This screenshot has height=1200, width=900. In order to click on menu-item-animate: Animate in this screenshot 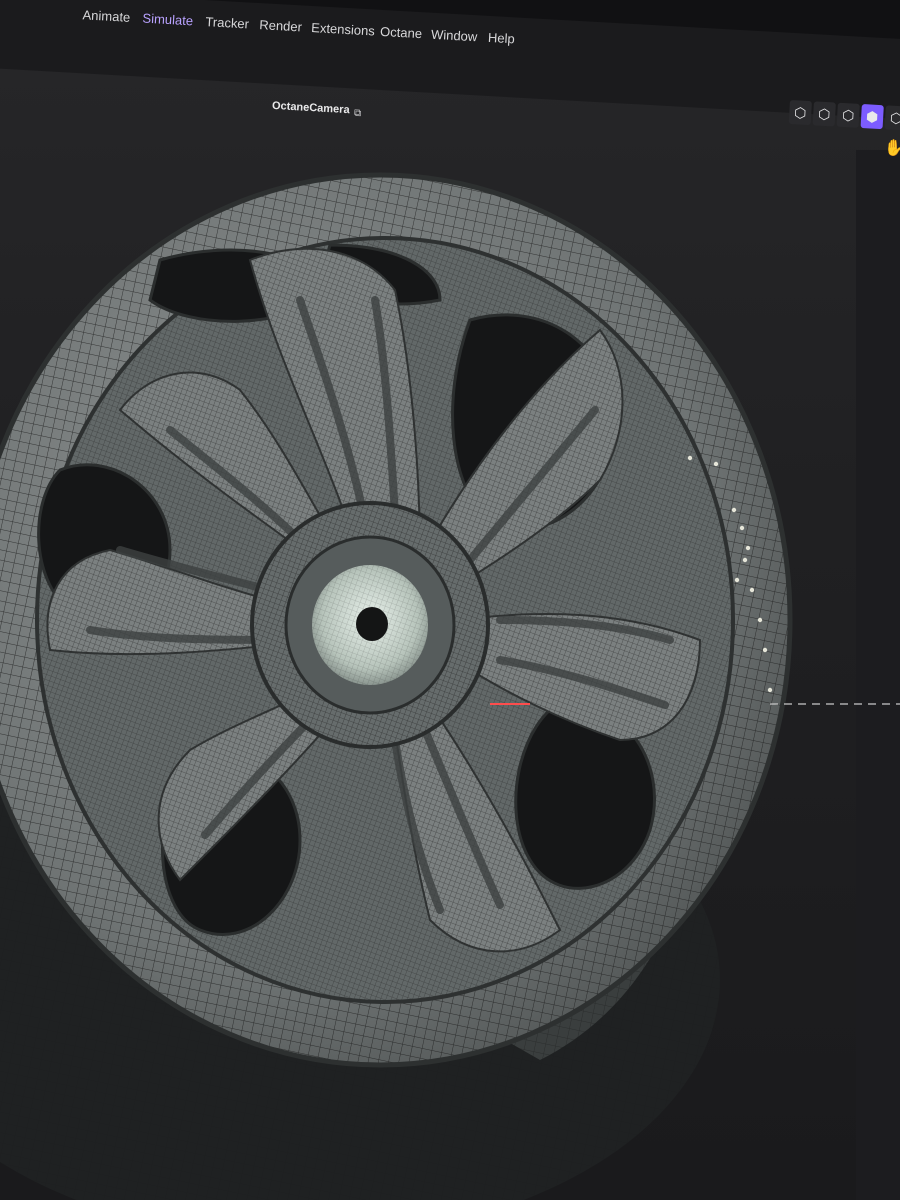, I will do `click(106, 16)`.